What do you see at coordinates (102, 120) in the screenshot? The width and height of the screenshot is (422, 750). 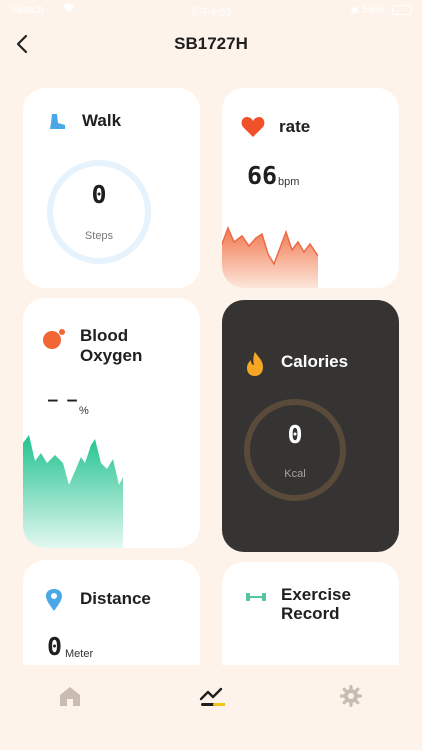 I see `walk-title: Walk` at bounding box center [102, 120].